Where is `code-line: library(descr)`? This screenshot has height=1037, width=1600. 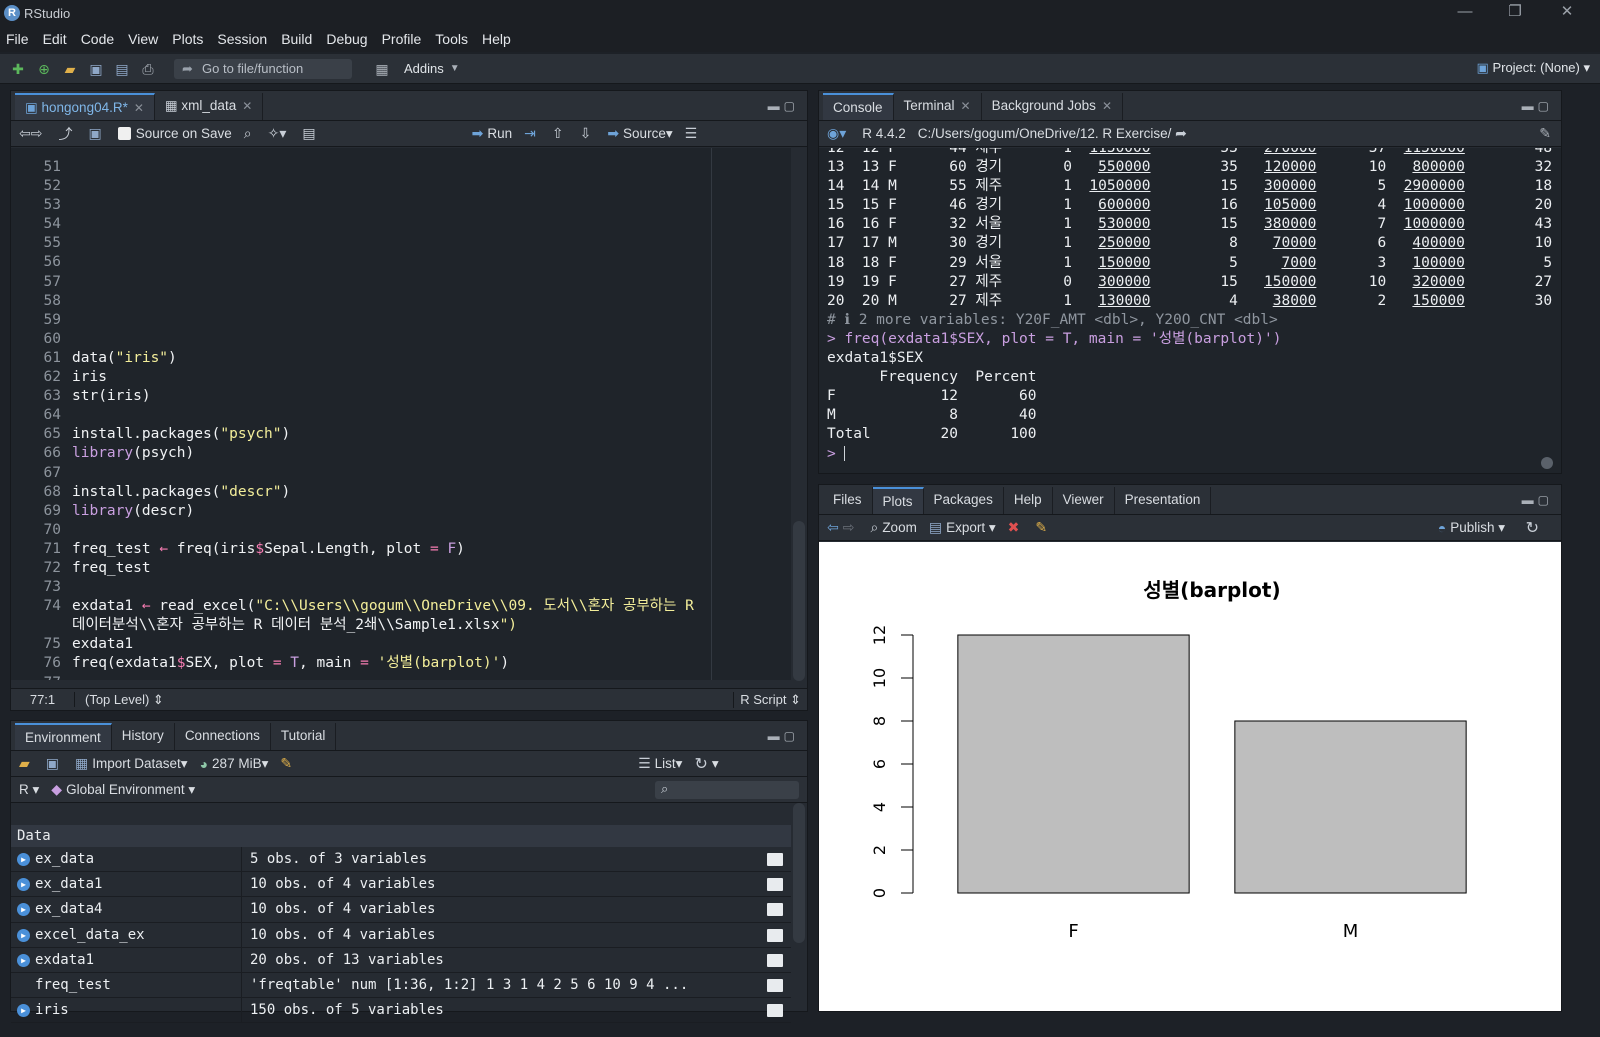
code-line: library(descr) is located at coordinates (383, 511).